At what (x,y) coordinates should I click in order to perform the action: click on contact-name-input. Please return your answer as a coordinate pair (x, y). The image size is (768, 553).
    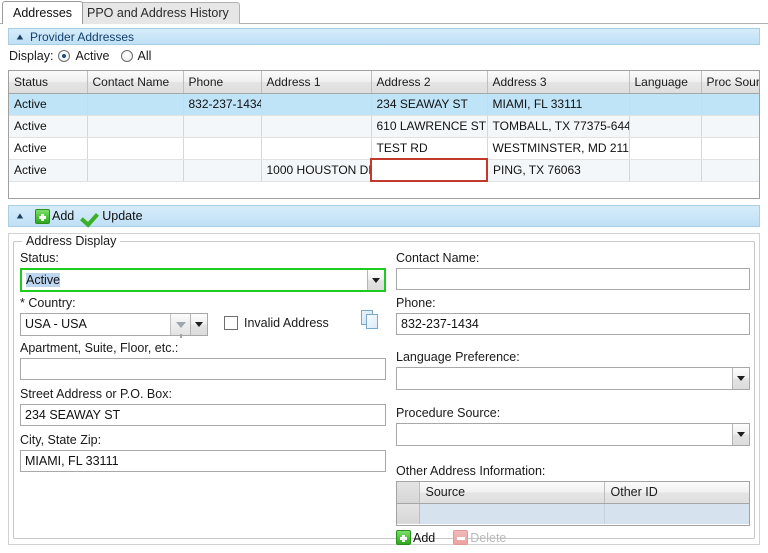
    Looking at the image, I should click on (573, 279).